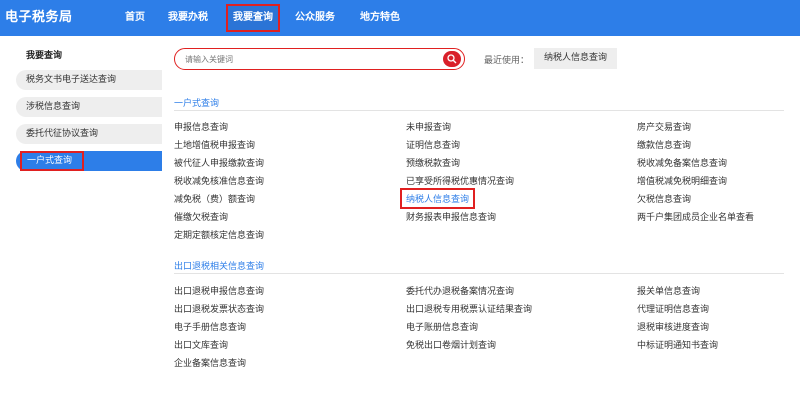 Image resolution: width=800 pixels, height=400 pixels. Describe the element at coordinates (210, 362) in the screenshot. I see `link-enterprise-filing: 企业备案信息查询` at that location.